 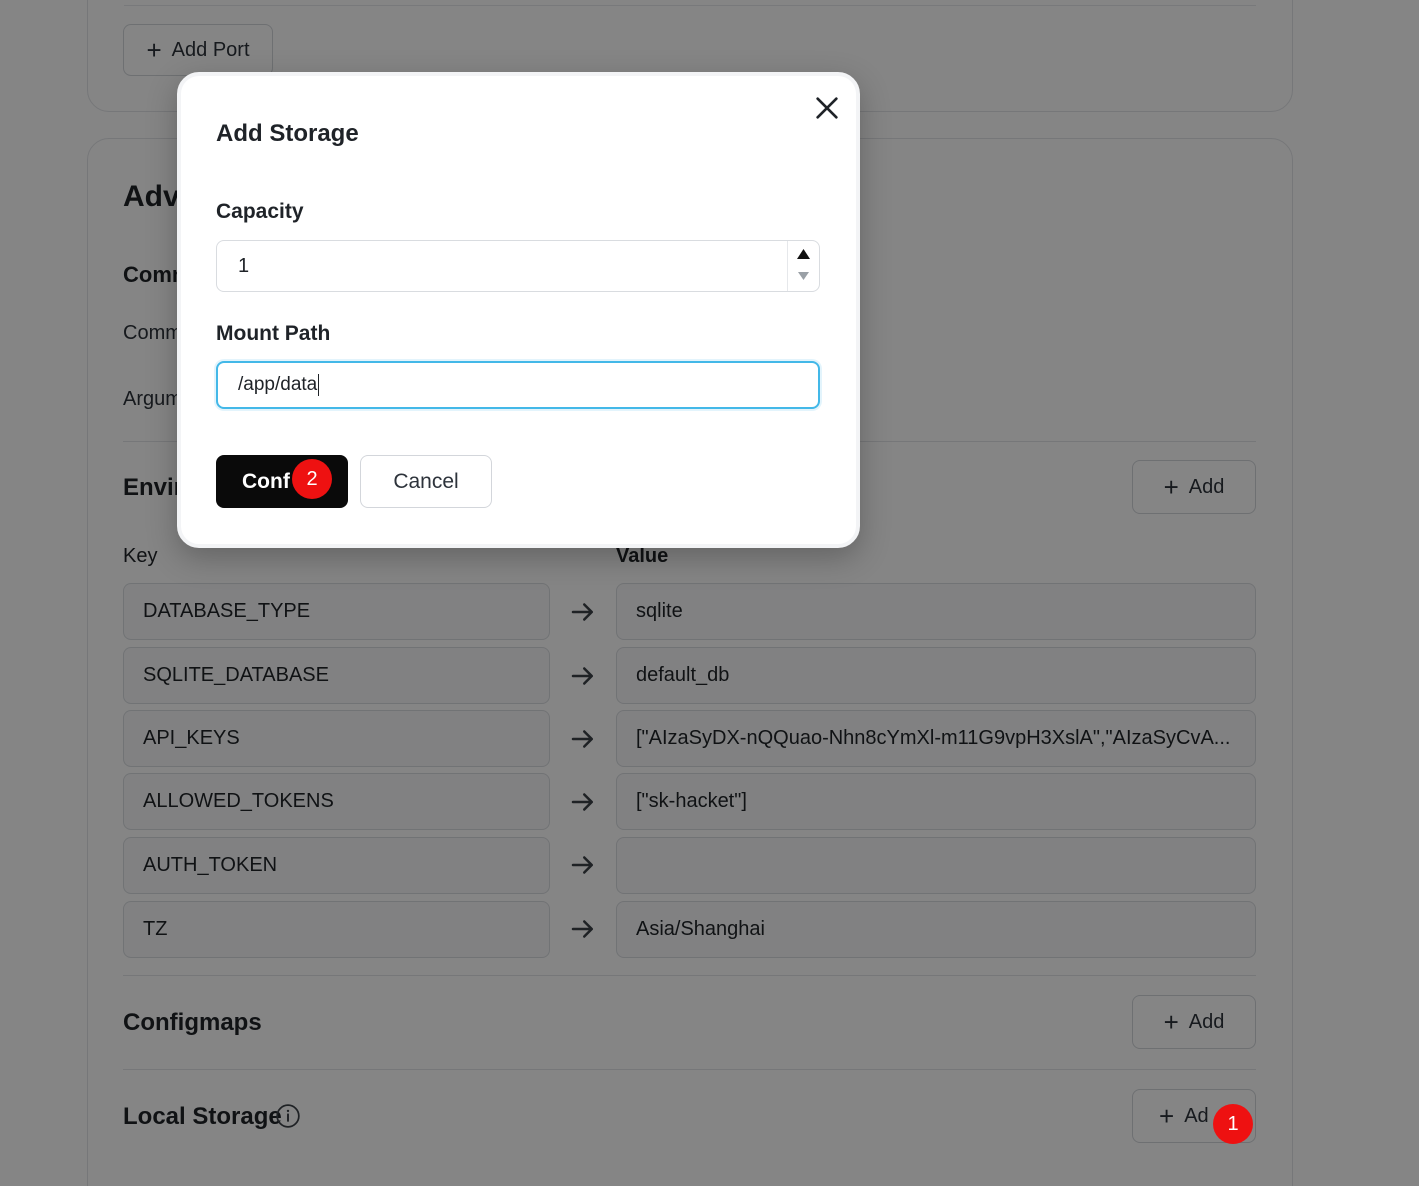 What do you see at coordinates (827, 108) in the screenshot?
I see `close-icon` at bounding box center [827, 108].